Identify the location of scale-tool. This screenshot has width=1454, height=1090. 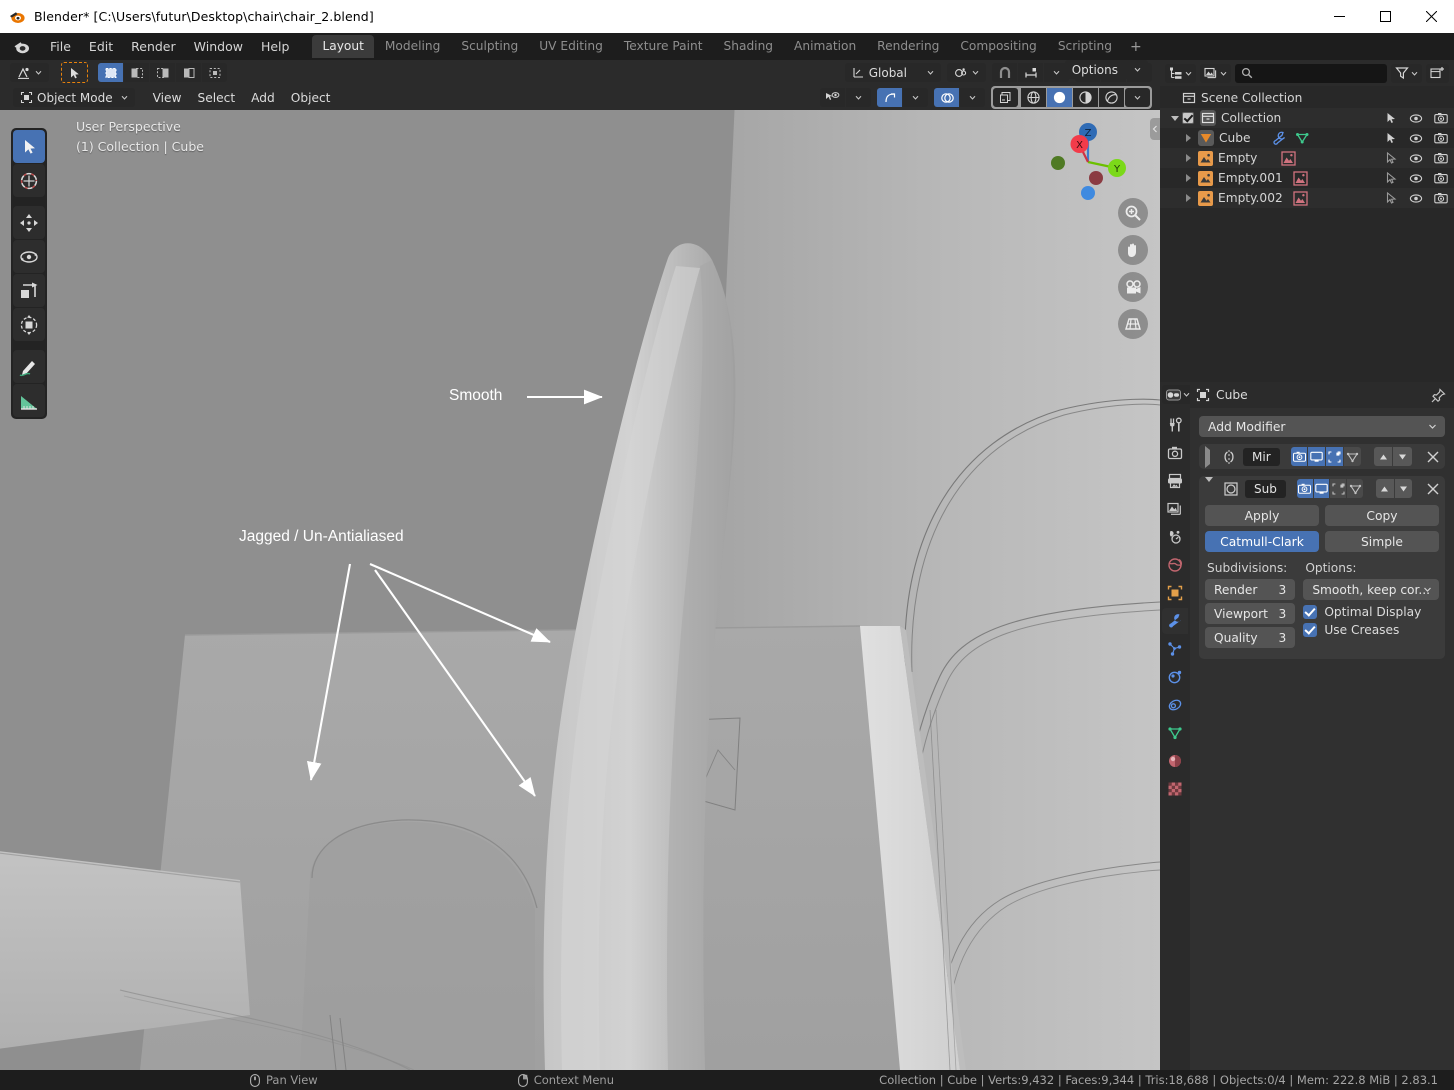
(29, 290).